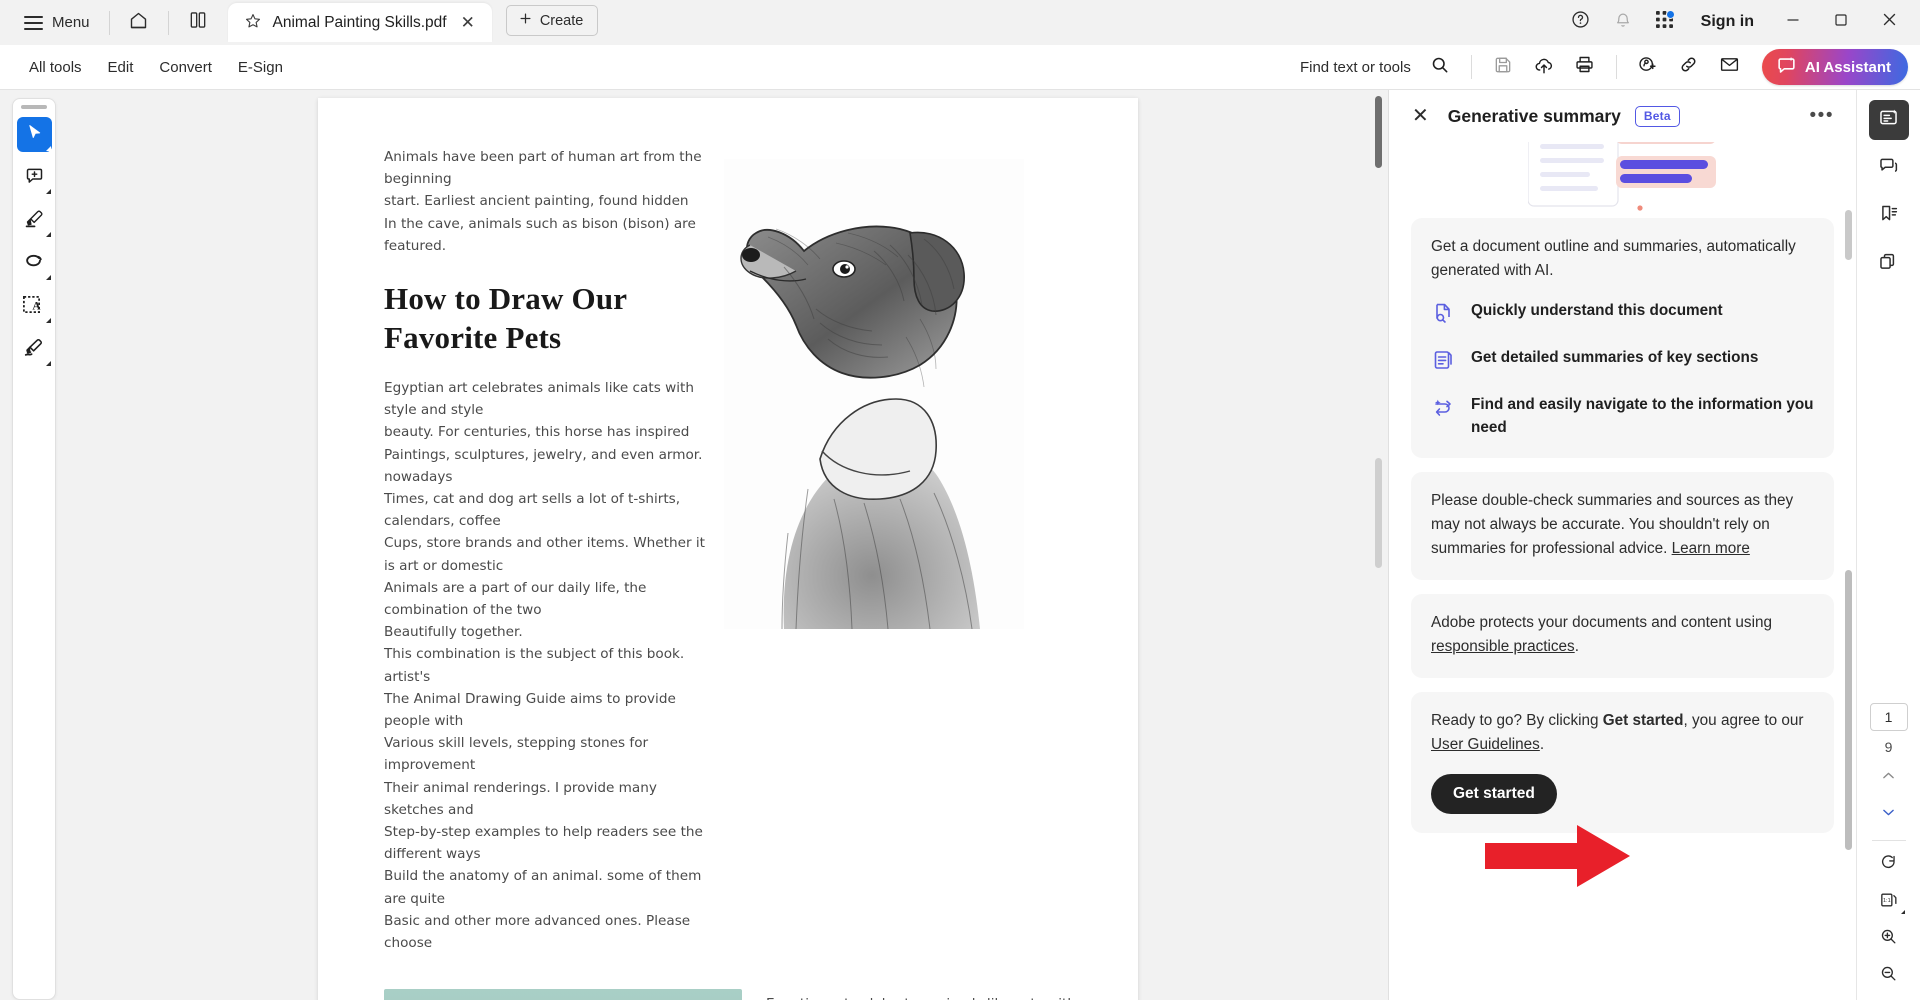 This screenshot has height=1000, width=1920. I want to click on search-icon, so click(1440, 67).